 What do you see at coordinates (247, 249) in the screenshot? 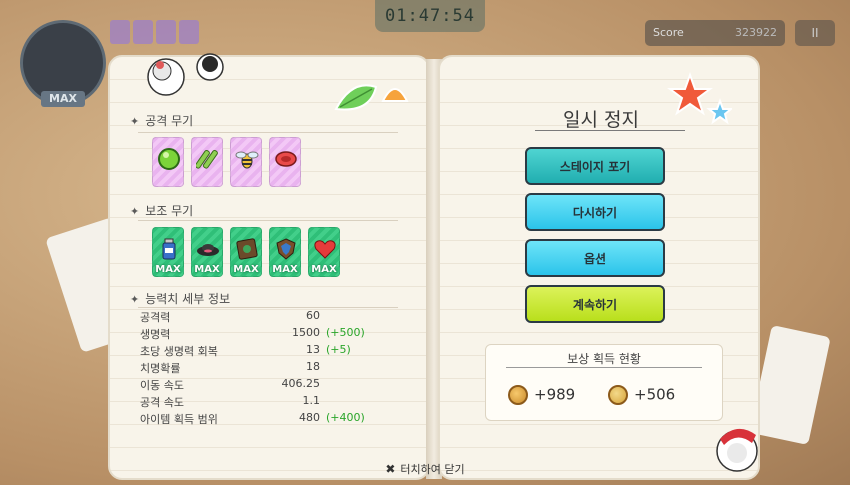
I see `book-icon` at bounding box center [247, 249].